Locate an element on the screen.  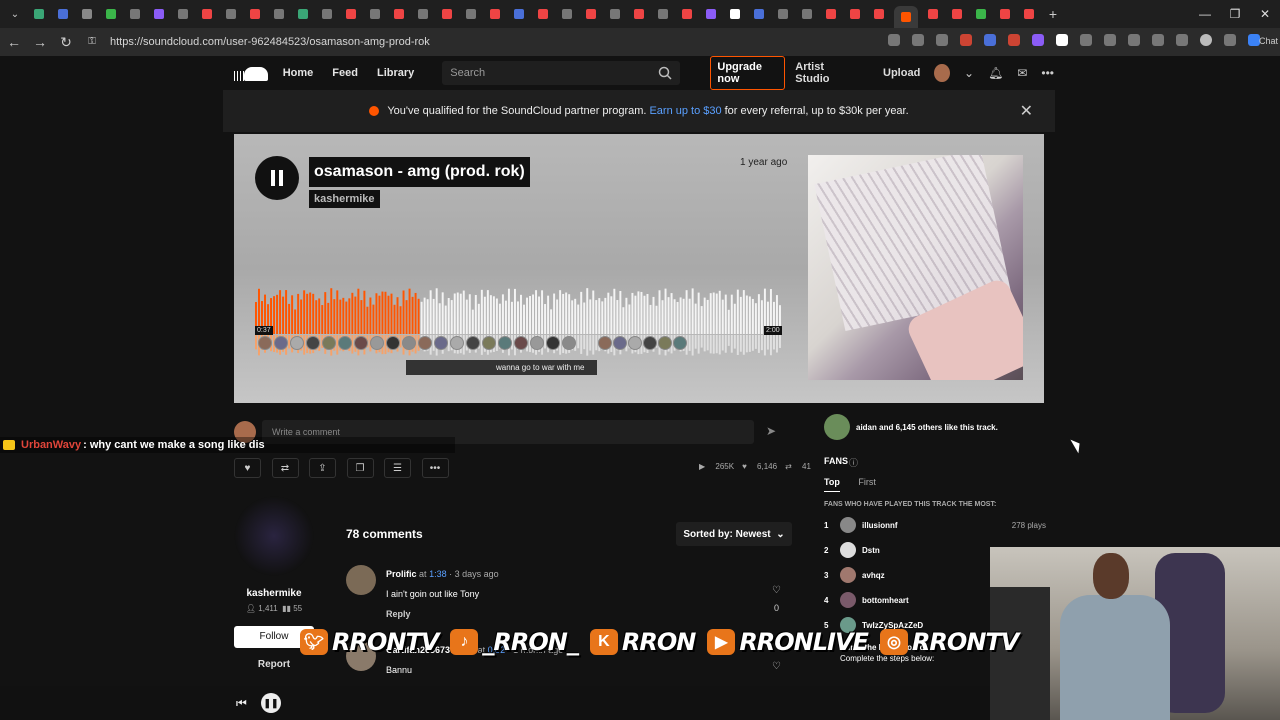
nav-library: Library is located at coordinates (395, 73).